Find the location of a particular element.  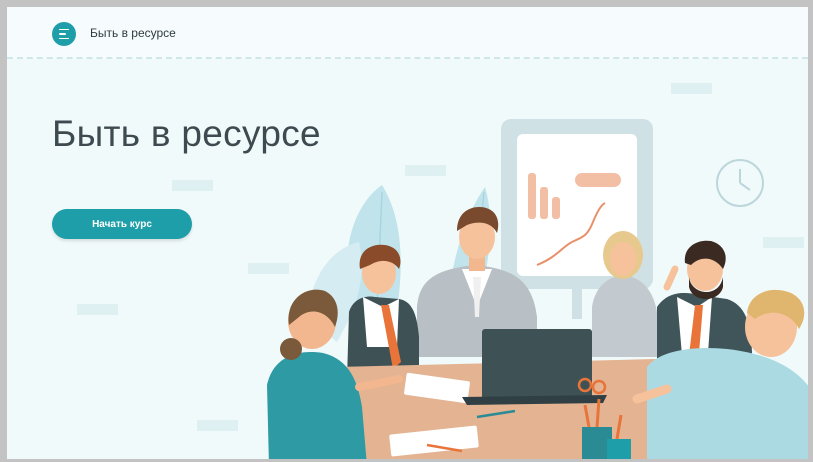

wall-clock-icon is located at coordinates (740, 183).